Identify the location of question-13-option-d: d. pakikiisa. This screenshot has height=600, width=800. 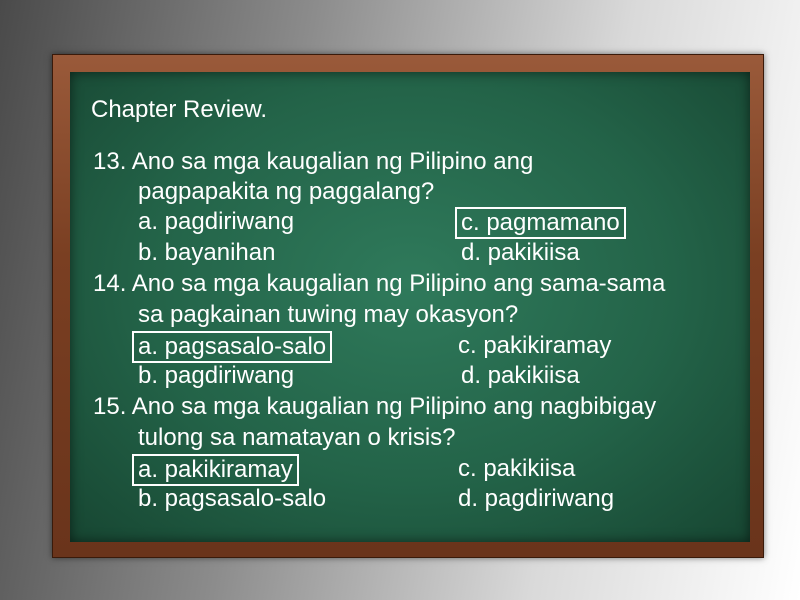
(520, 252).